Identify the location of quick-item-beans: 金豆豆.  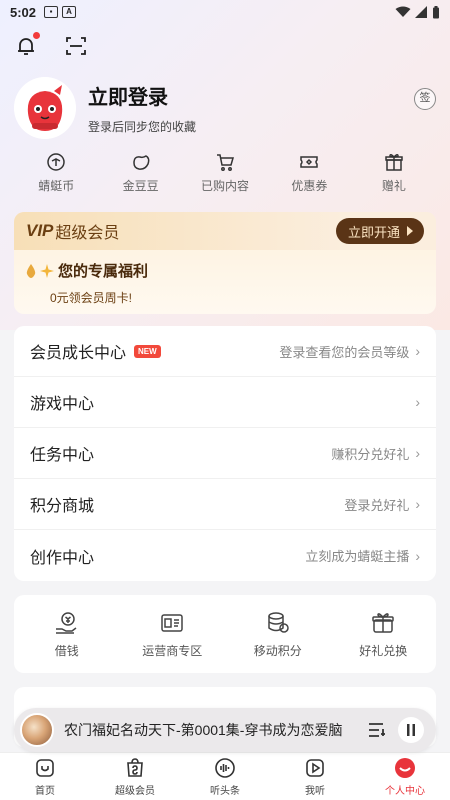
(140, 178).